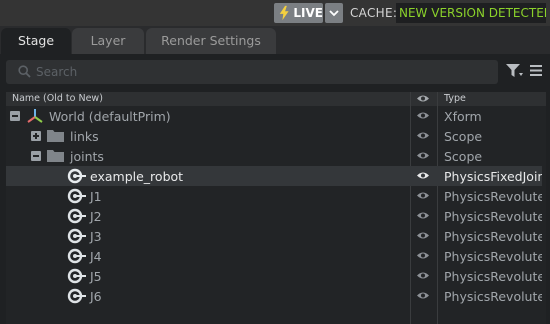 The width and height of the screenshot is (550, 324). I want to click on tree-row-label: J3, so click(96, 236).